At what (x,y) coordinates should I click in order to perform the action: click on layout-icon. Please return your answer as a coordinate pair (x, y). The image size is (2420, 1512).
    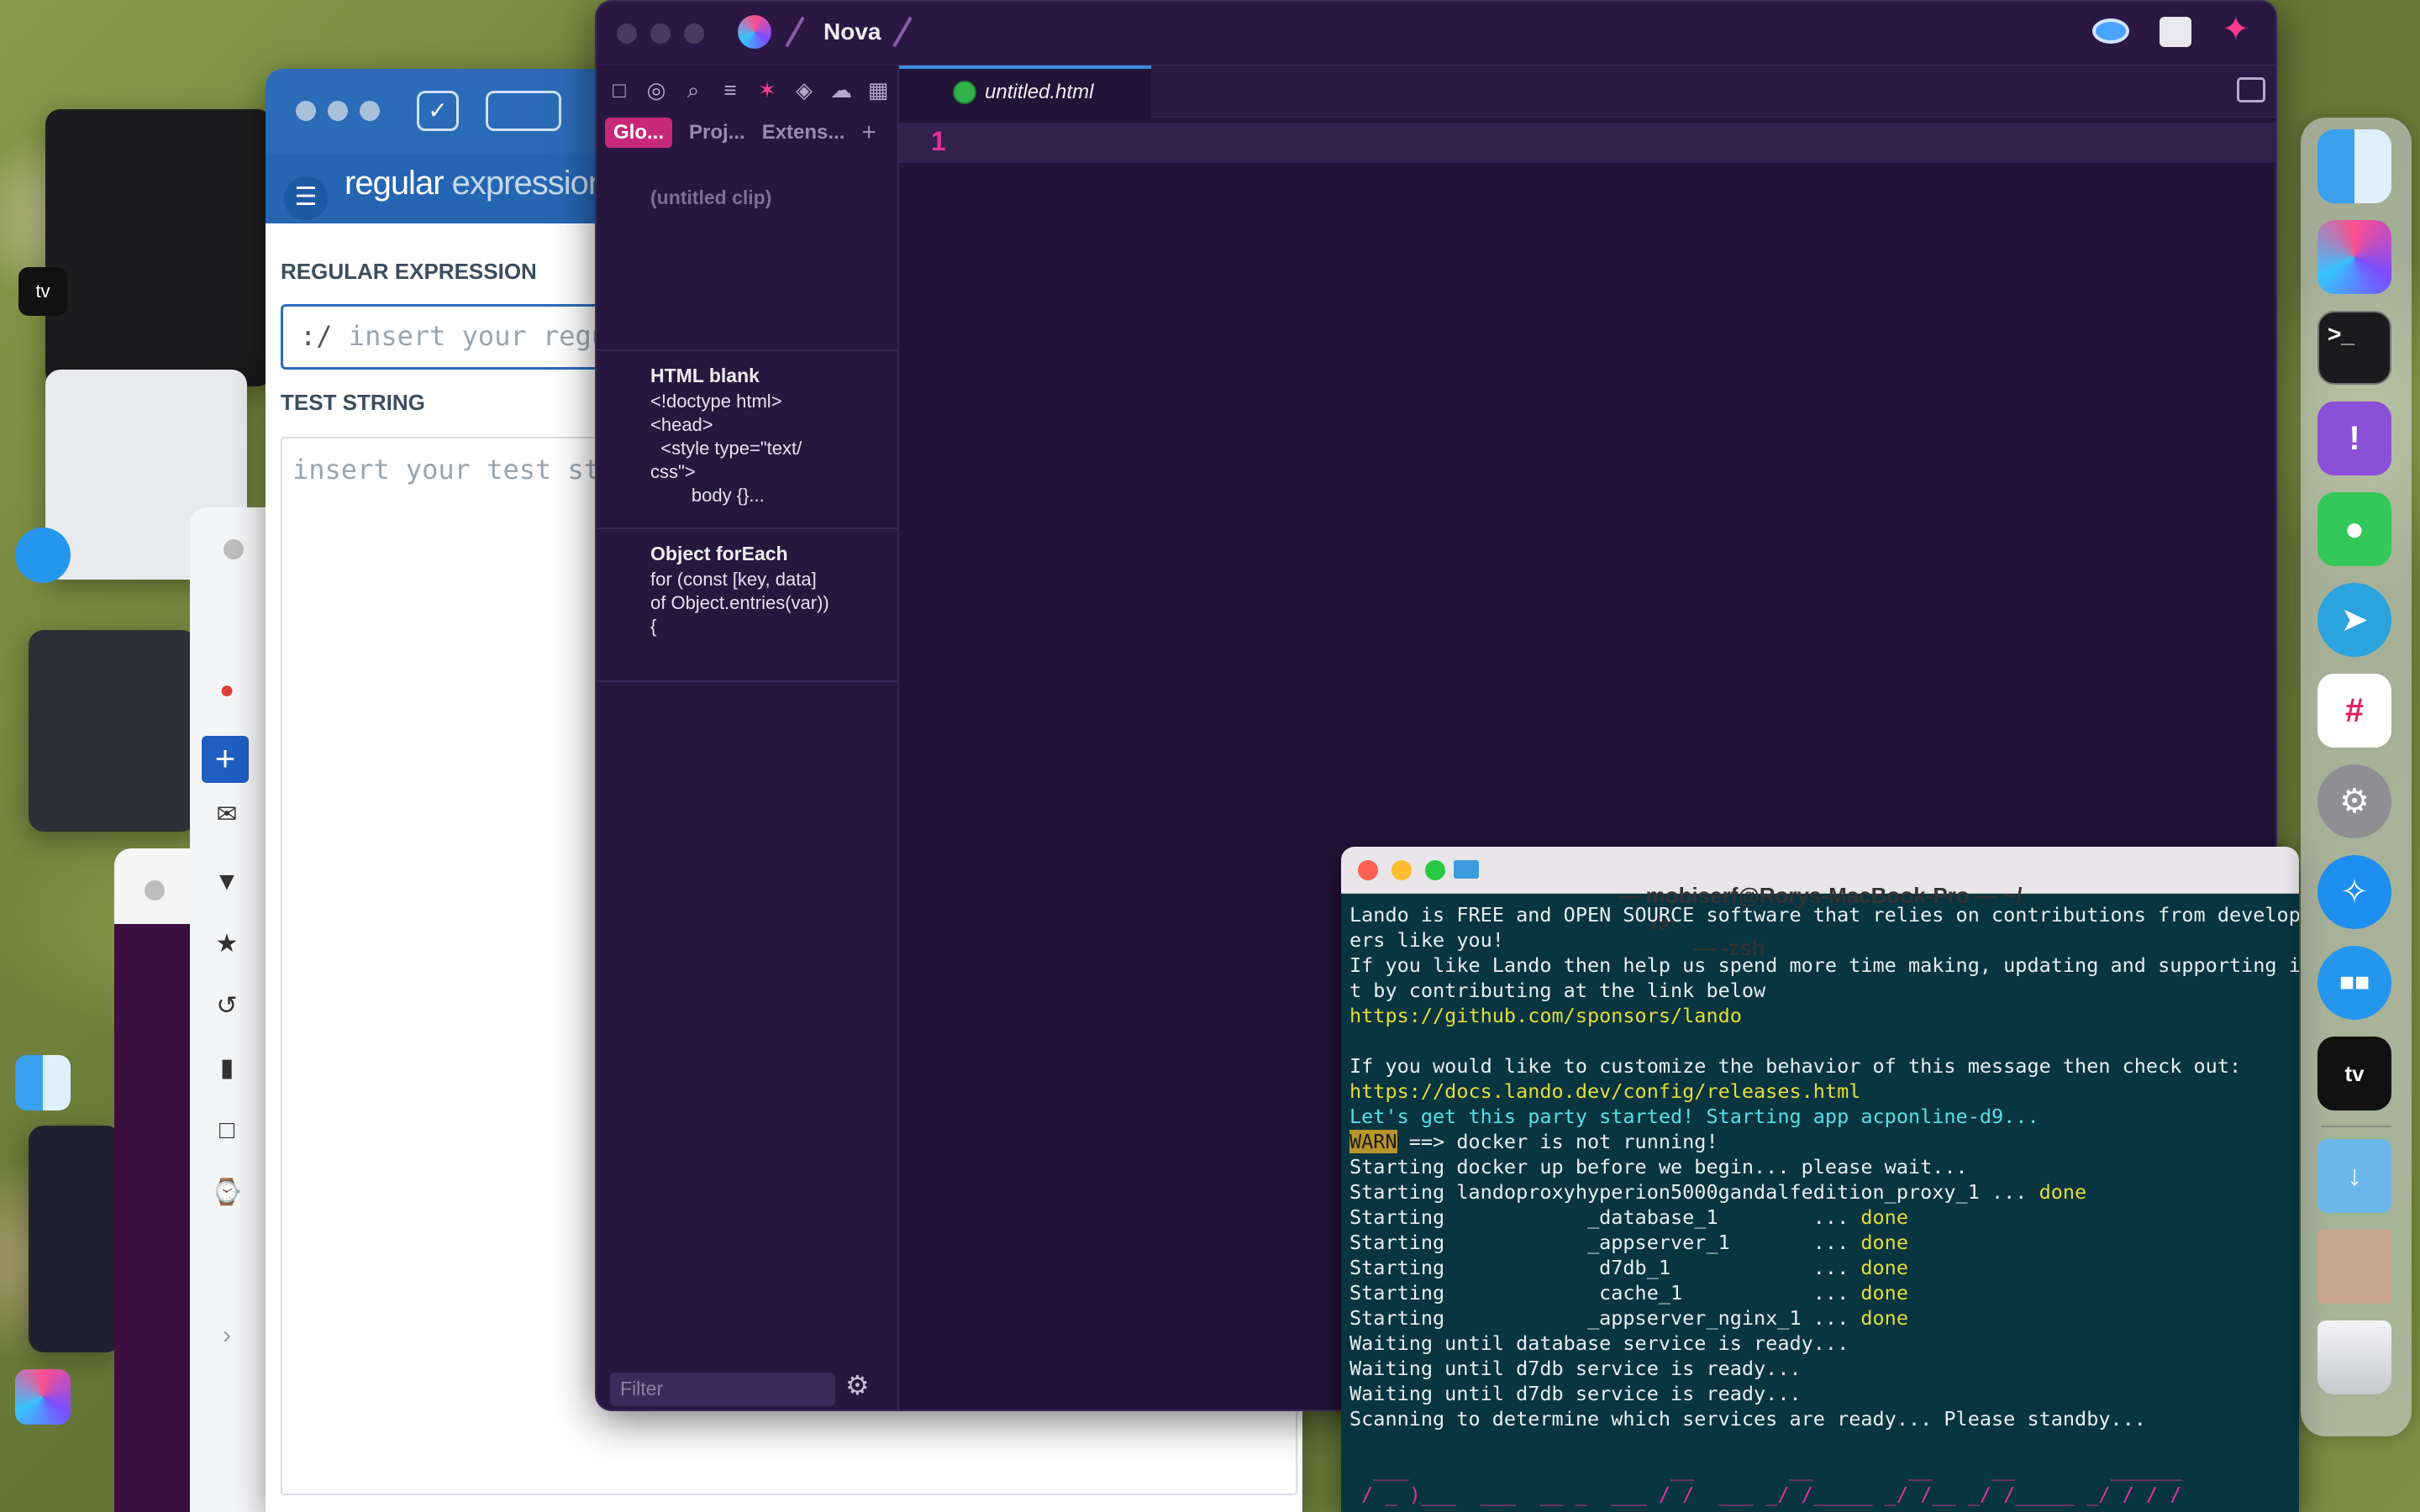
    Looking at the image, I should click on (2175, 32).